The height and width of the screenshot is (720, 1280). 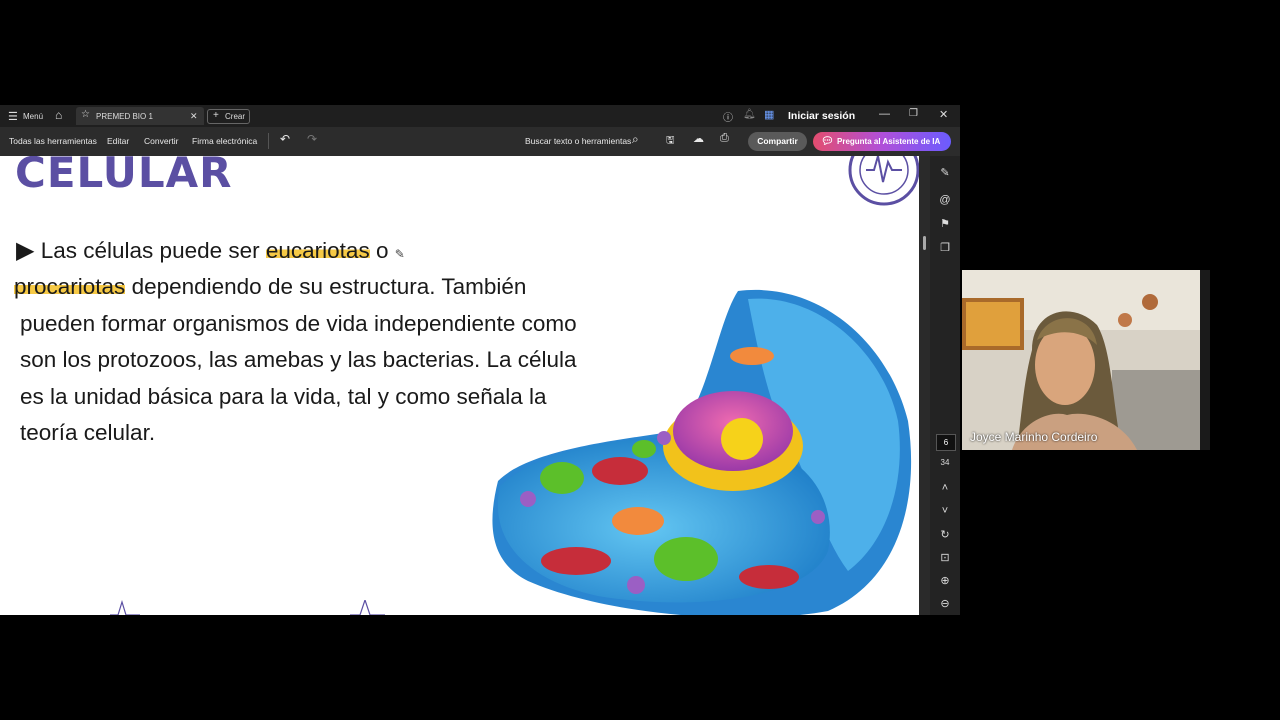 I want to click on close-tab-icon: ✕, so click(x=194, y=116).